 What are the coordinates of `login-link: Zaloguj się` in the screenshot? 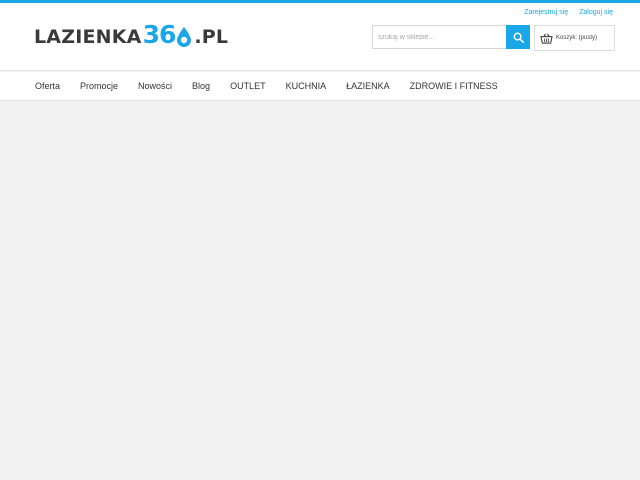 It's located at (596, 12).